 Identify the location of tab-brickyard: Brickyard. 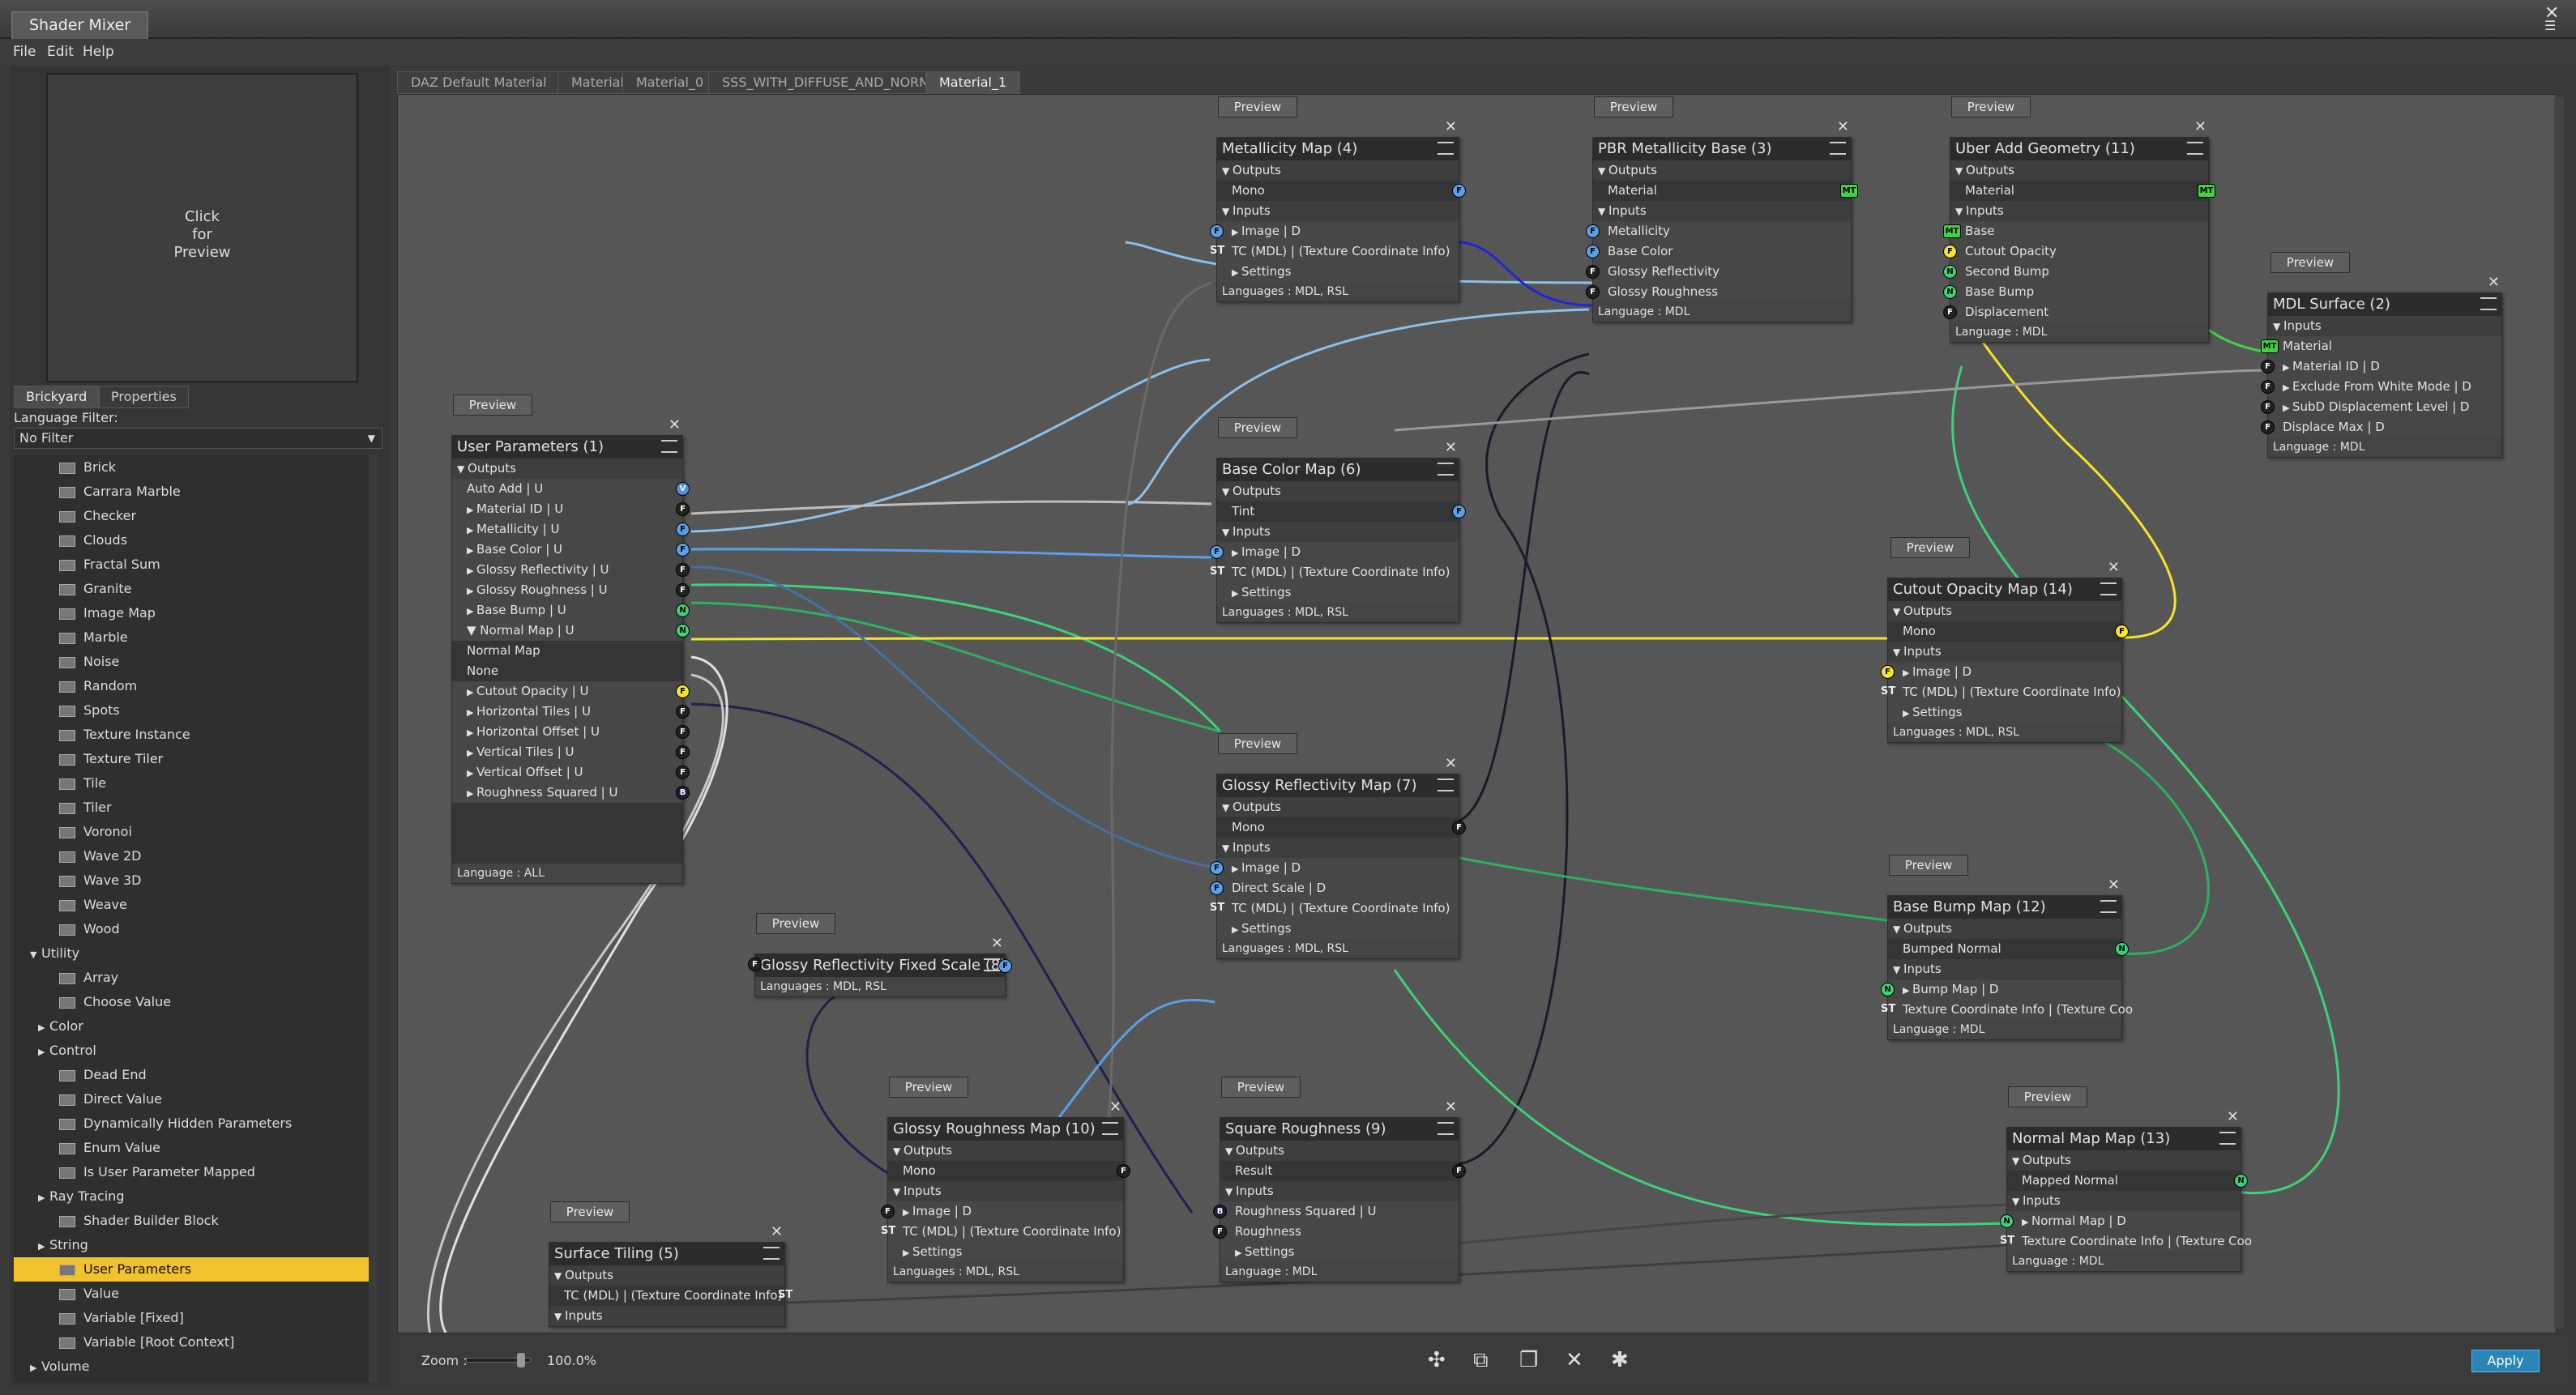
(57, 397).